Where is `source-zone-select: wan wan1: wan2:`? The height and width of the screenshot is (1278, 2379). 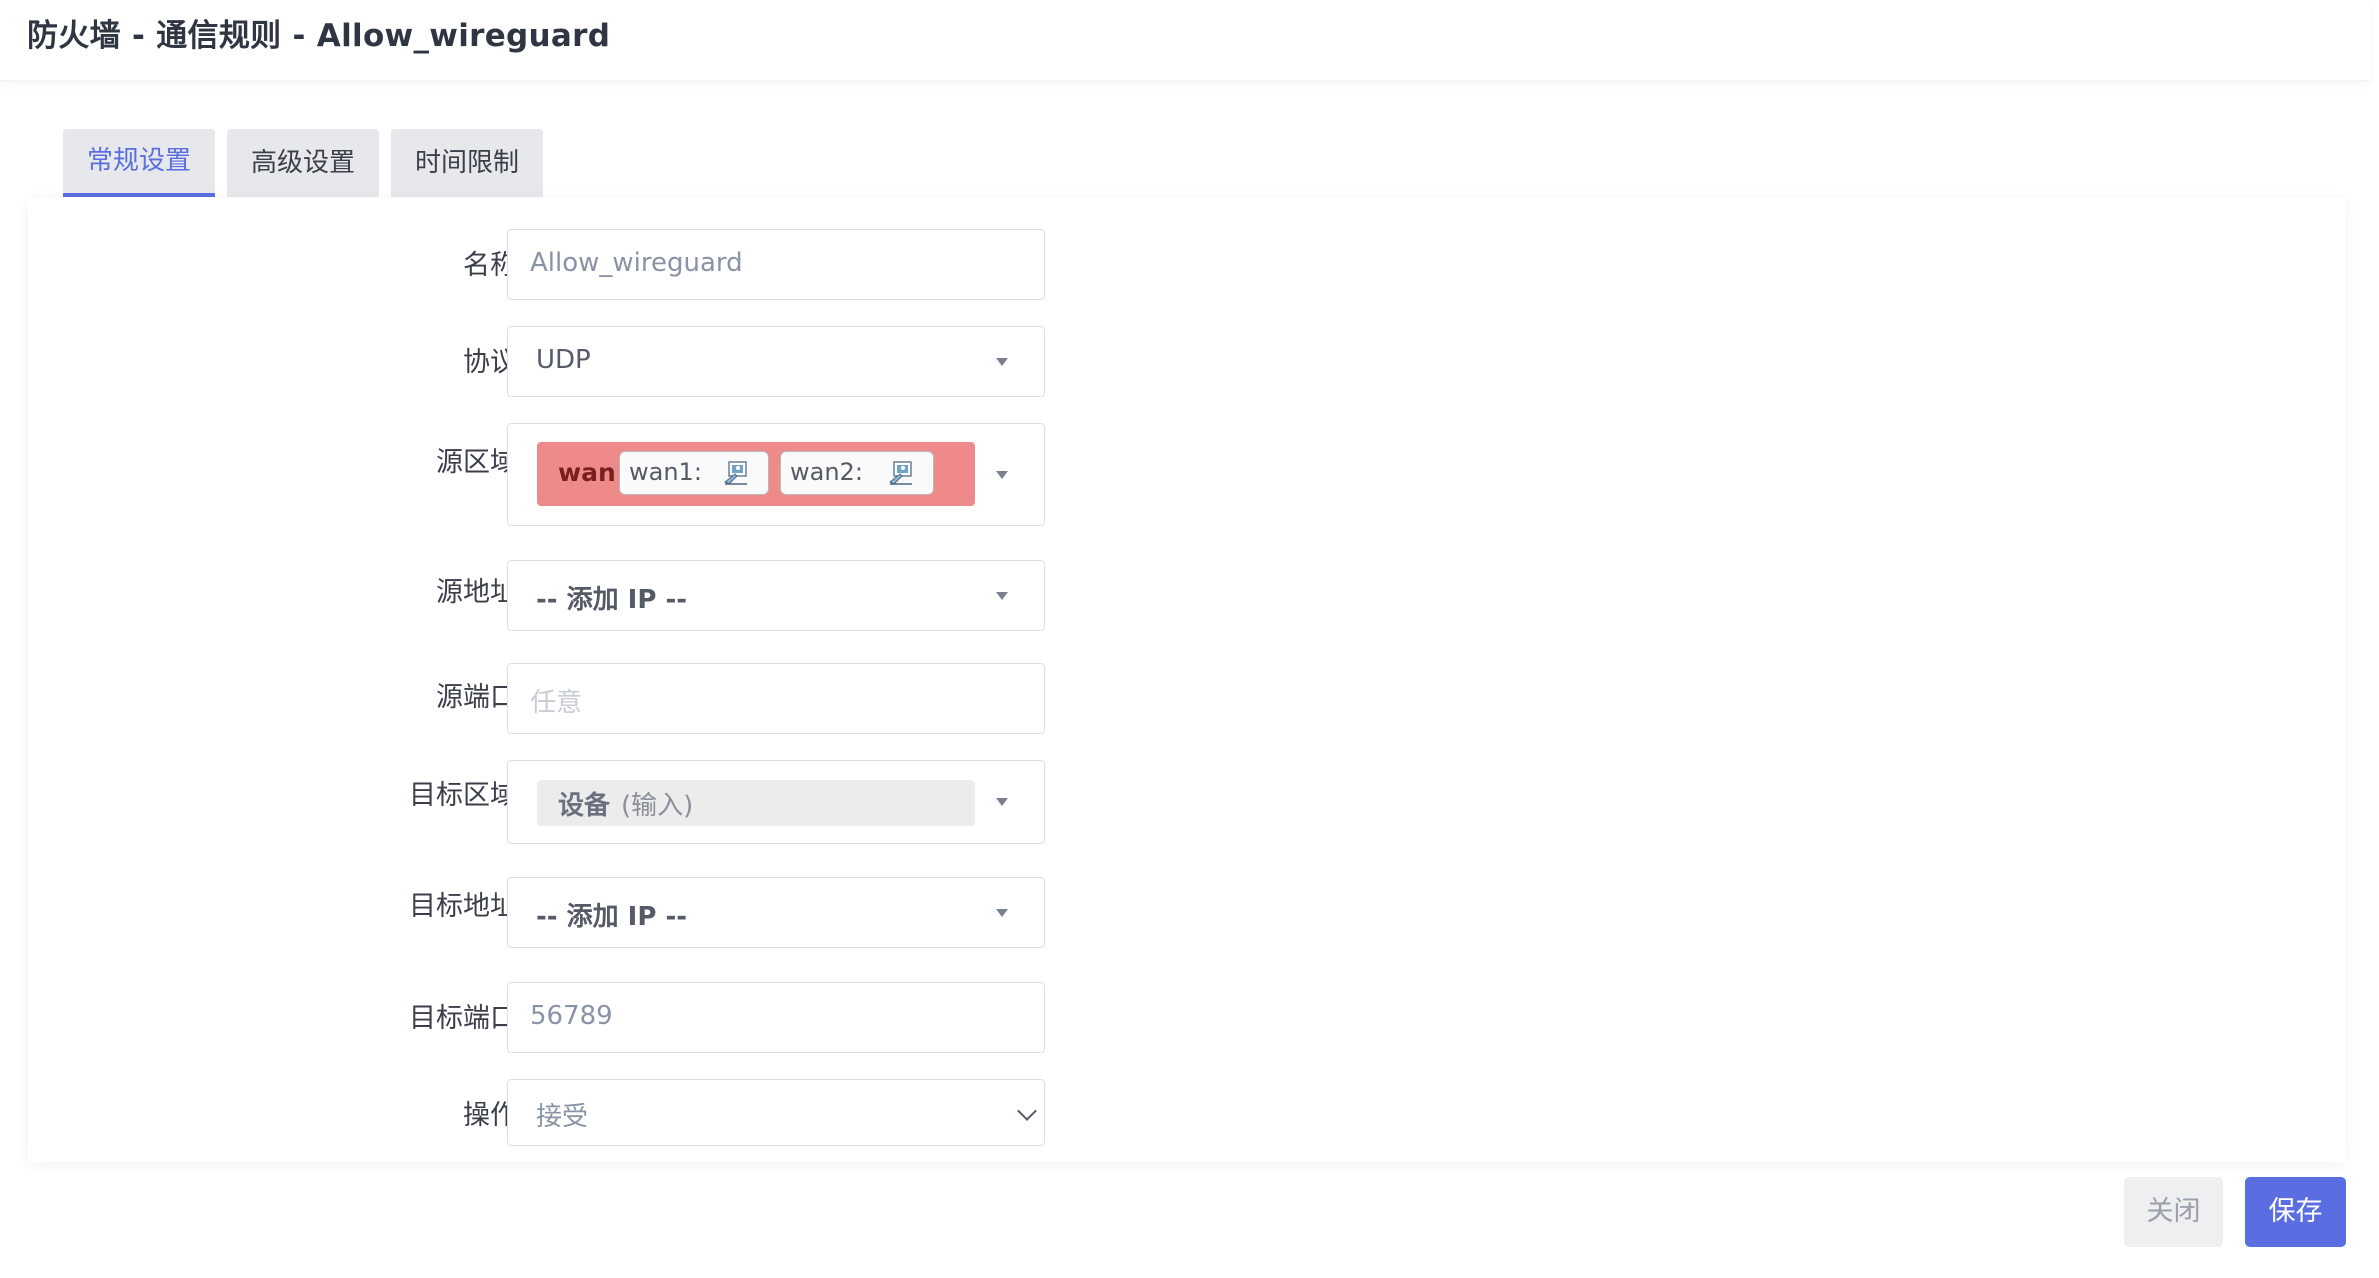 source-zone-select: wan wan1: wan2: is located at coordinates (776, 474).